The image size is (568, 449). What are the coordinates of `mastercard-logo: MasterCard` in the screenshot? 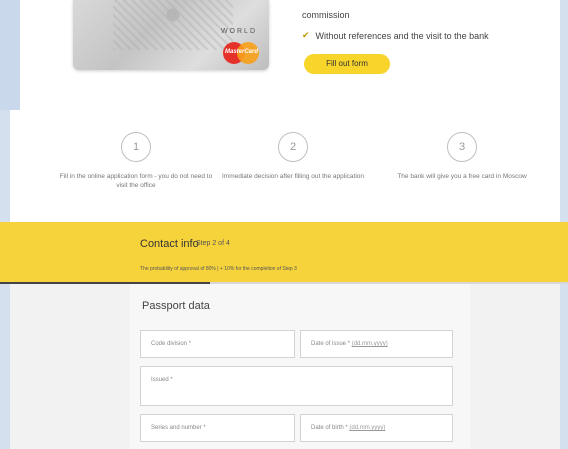 It's located at (241, 53).